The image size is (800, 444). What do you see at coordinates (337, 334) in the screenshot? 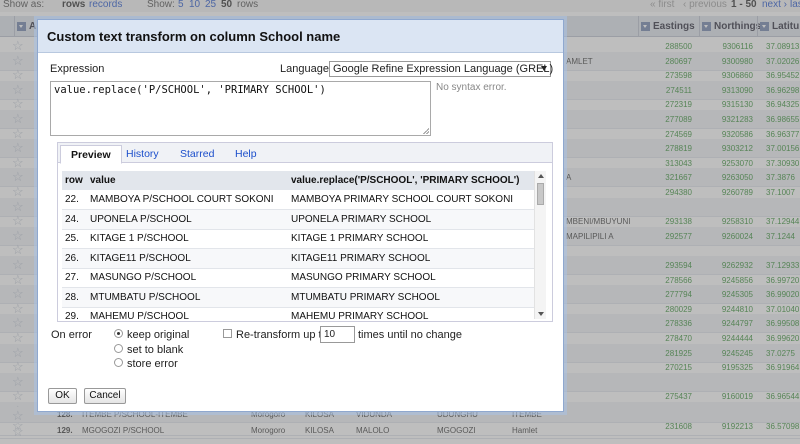
I see `retransform-times-input: 10` at bounding box center [337, 334].